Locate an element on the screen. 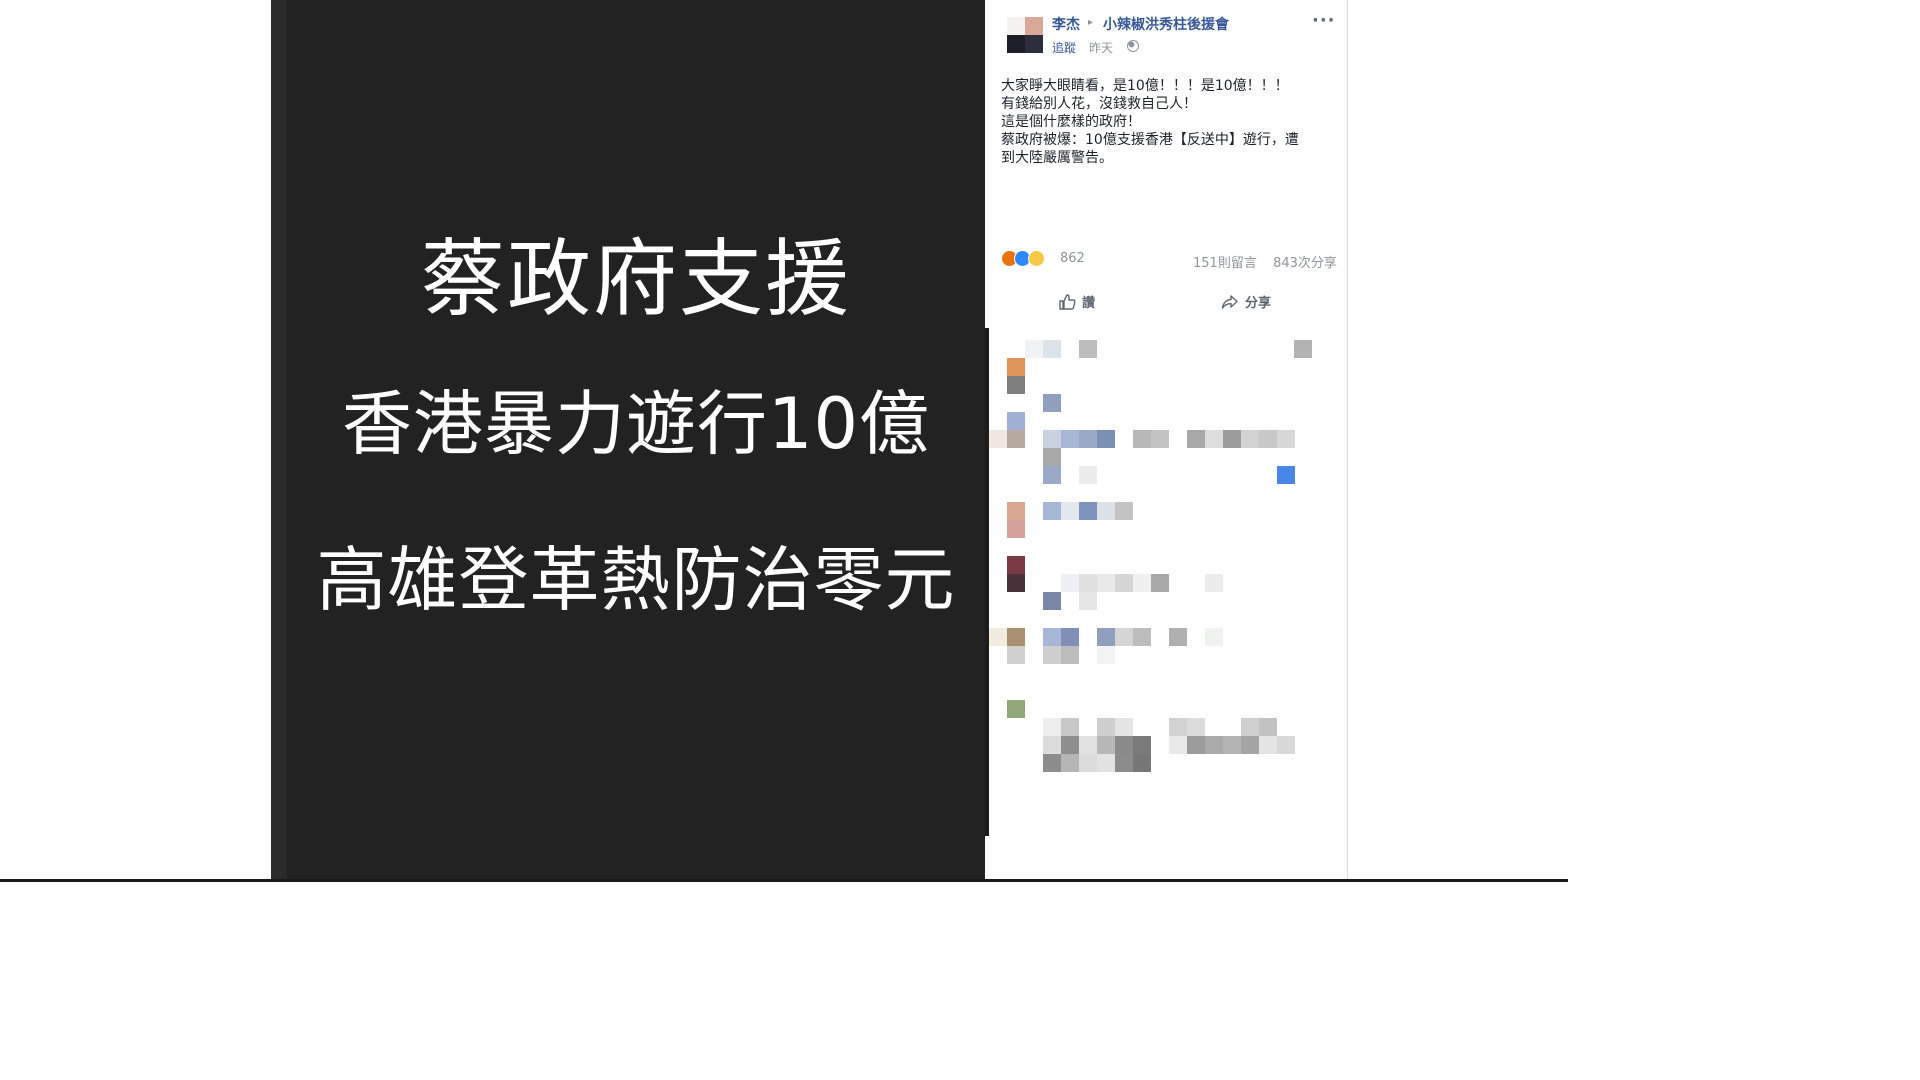 The image size is (1920, 1080). share-label: 分享 is located at coordinates (1258, 303).